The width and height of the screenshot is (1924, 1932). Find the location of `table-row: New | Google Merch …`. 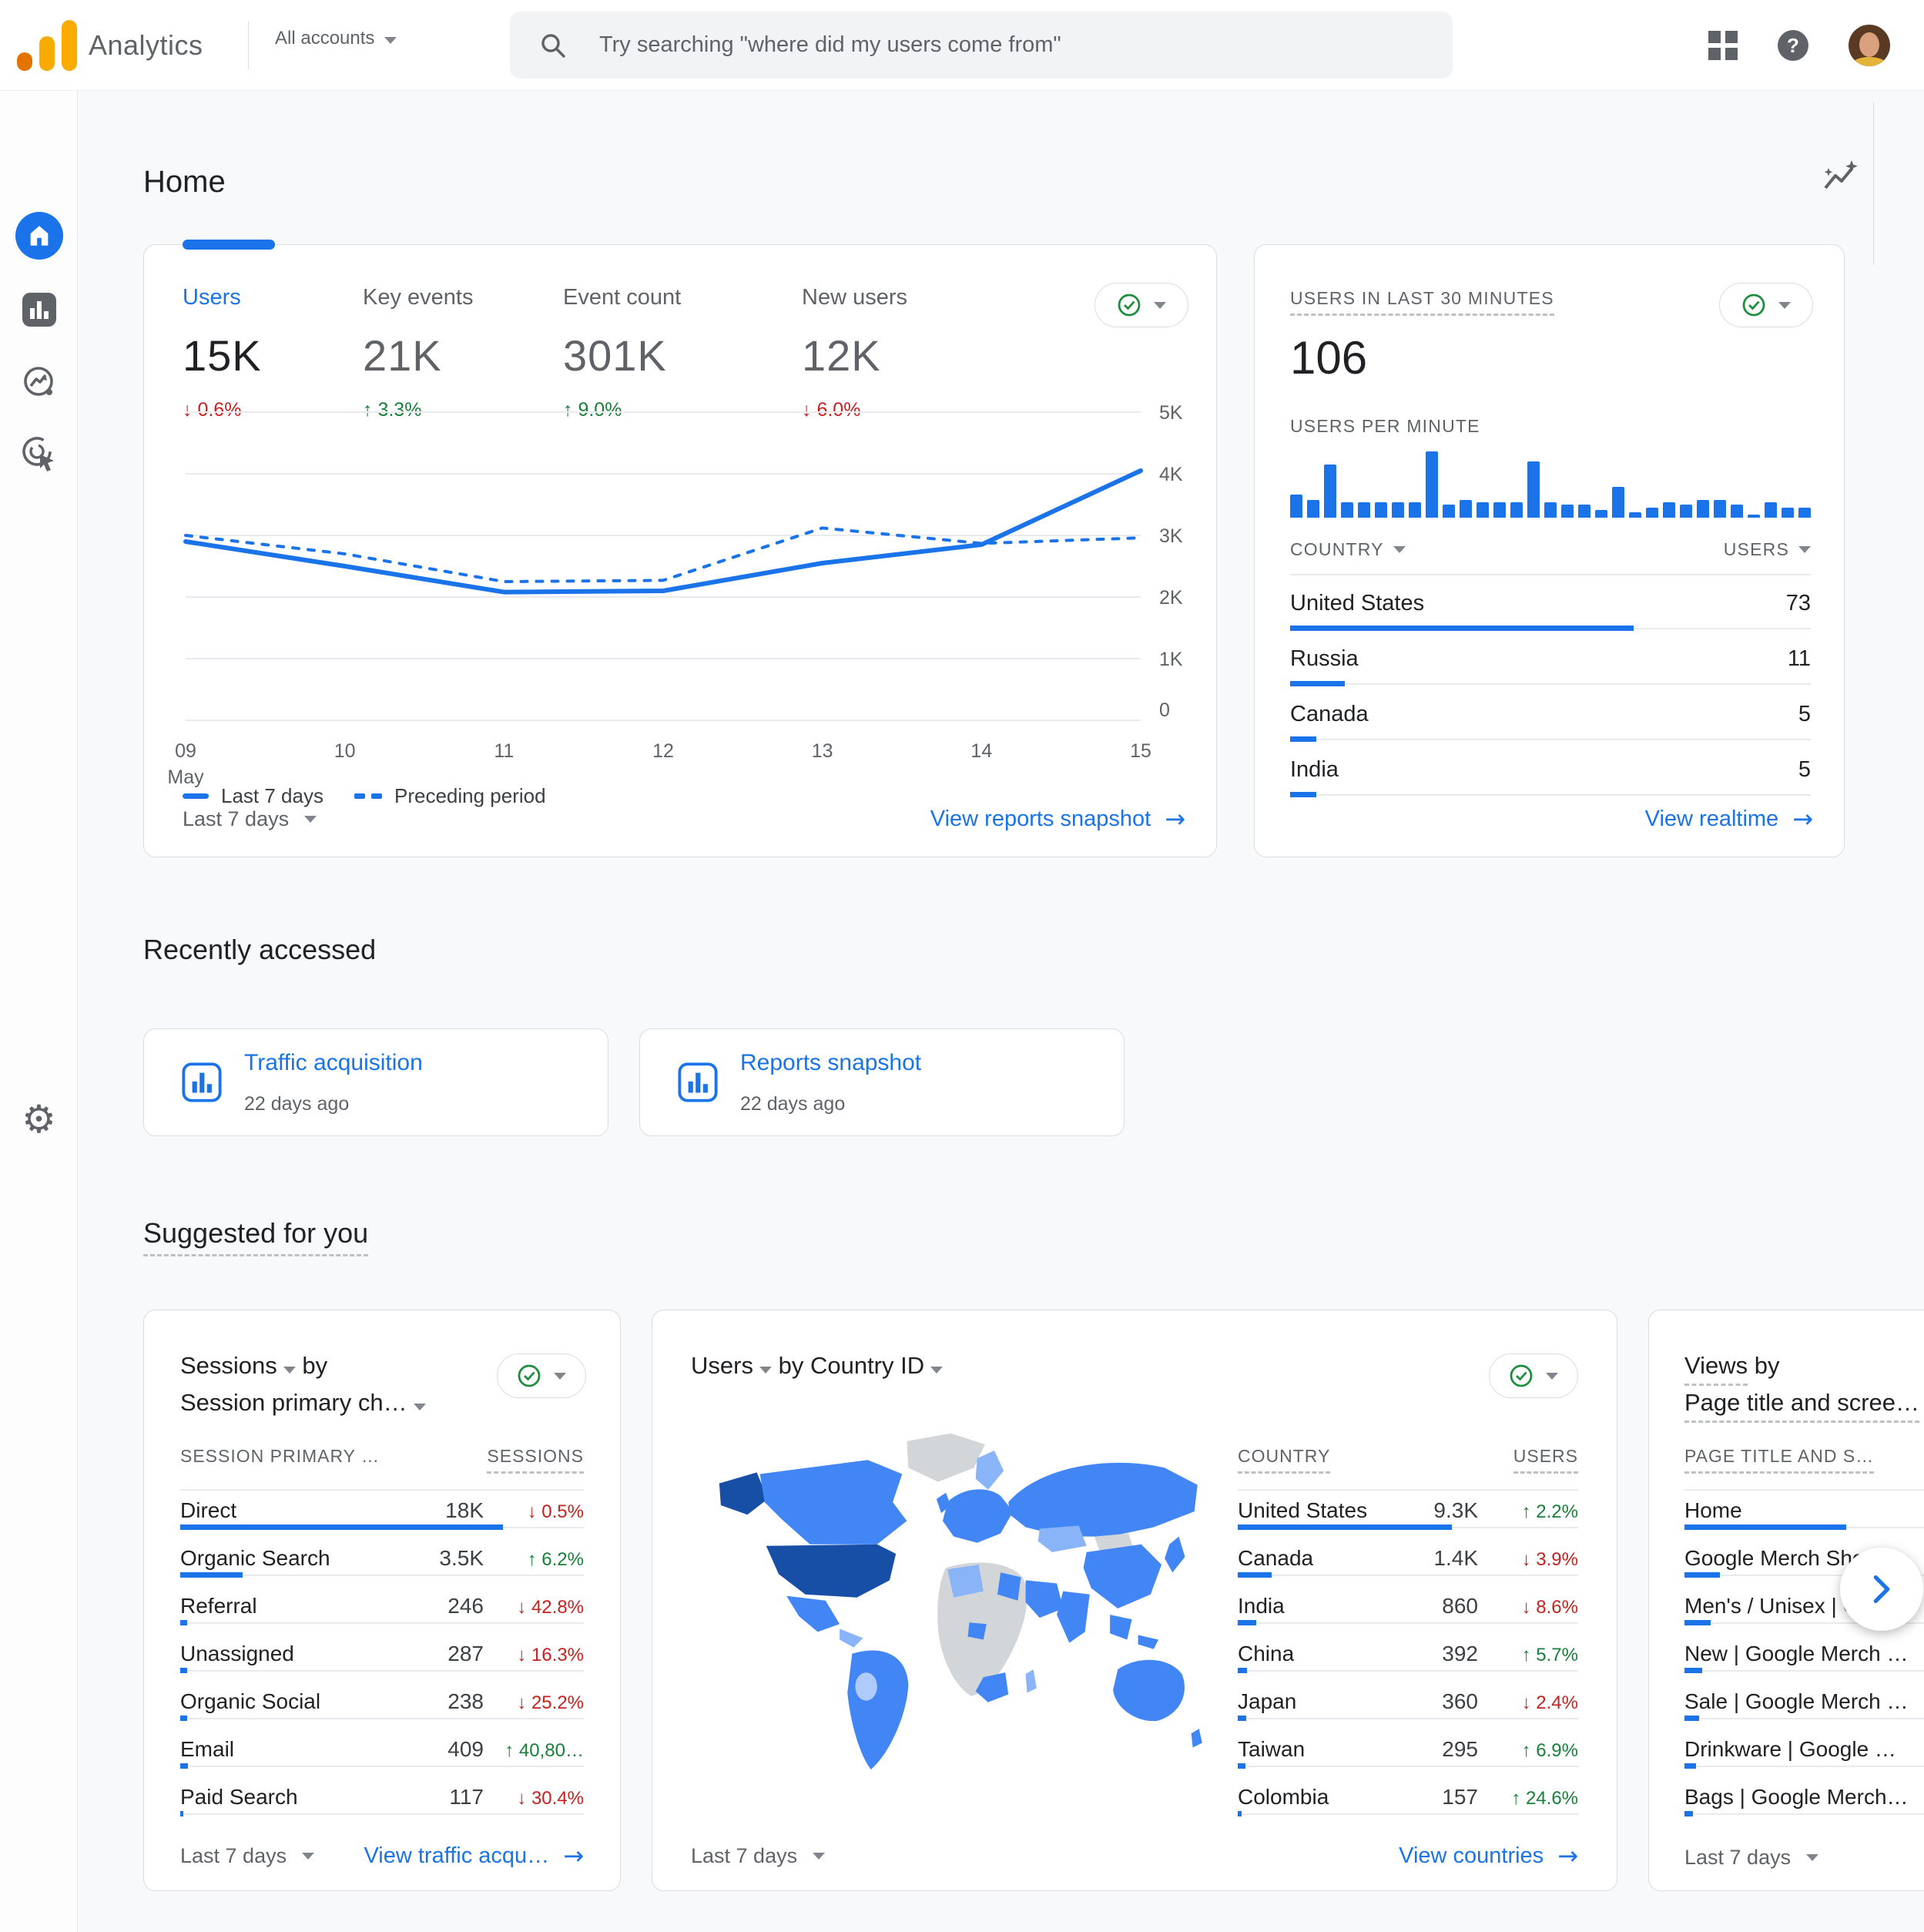

table-row: New | Google Merch … is located at coordinates (1804, 1658).